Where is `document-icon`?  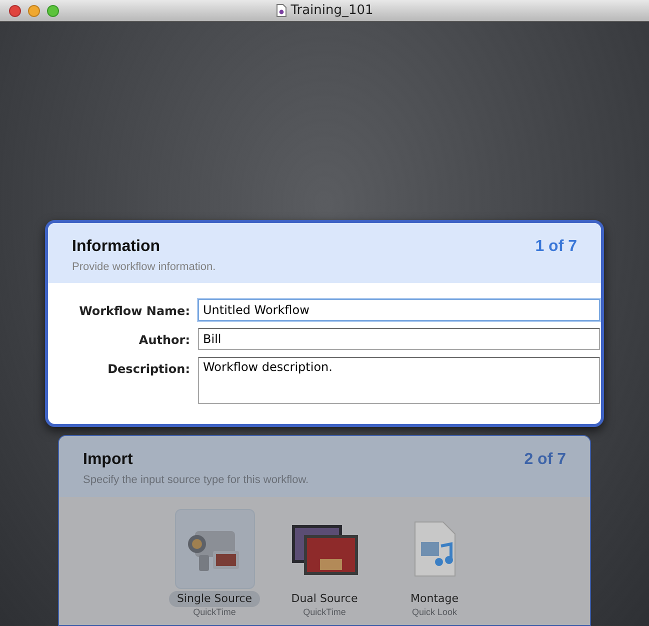
document-icon is located at coordinates (281, 10).